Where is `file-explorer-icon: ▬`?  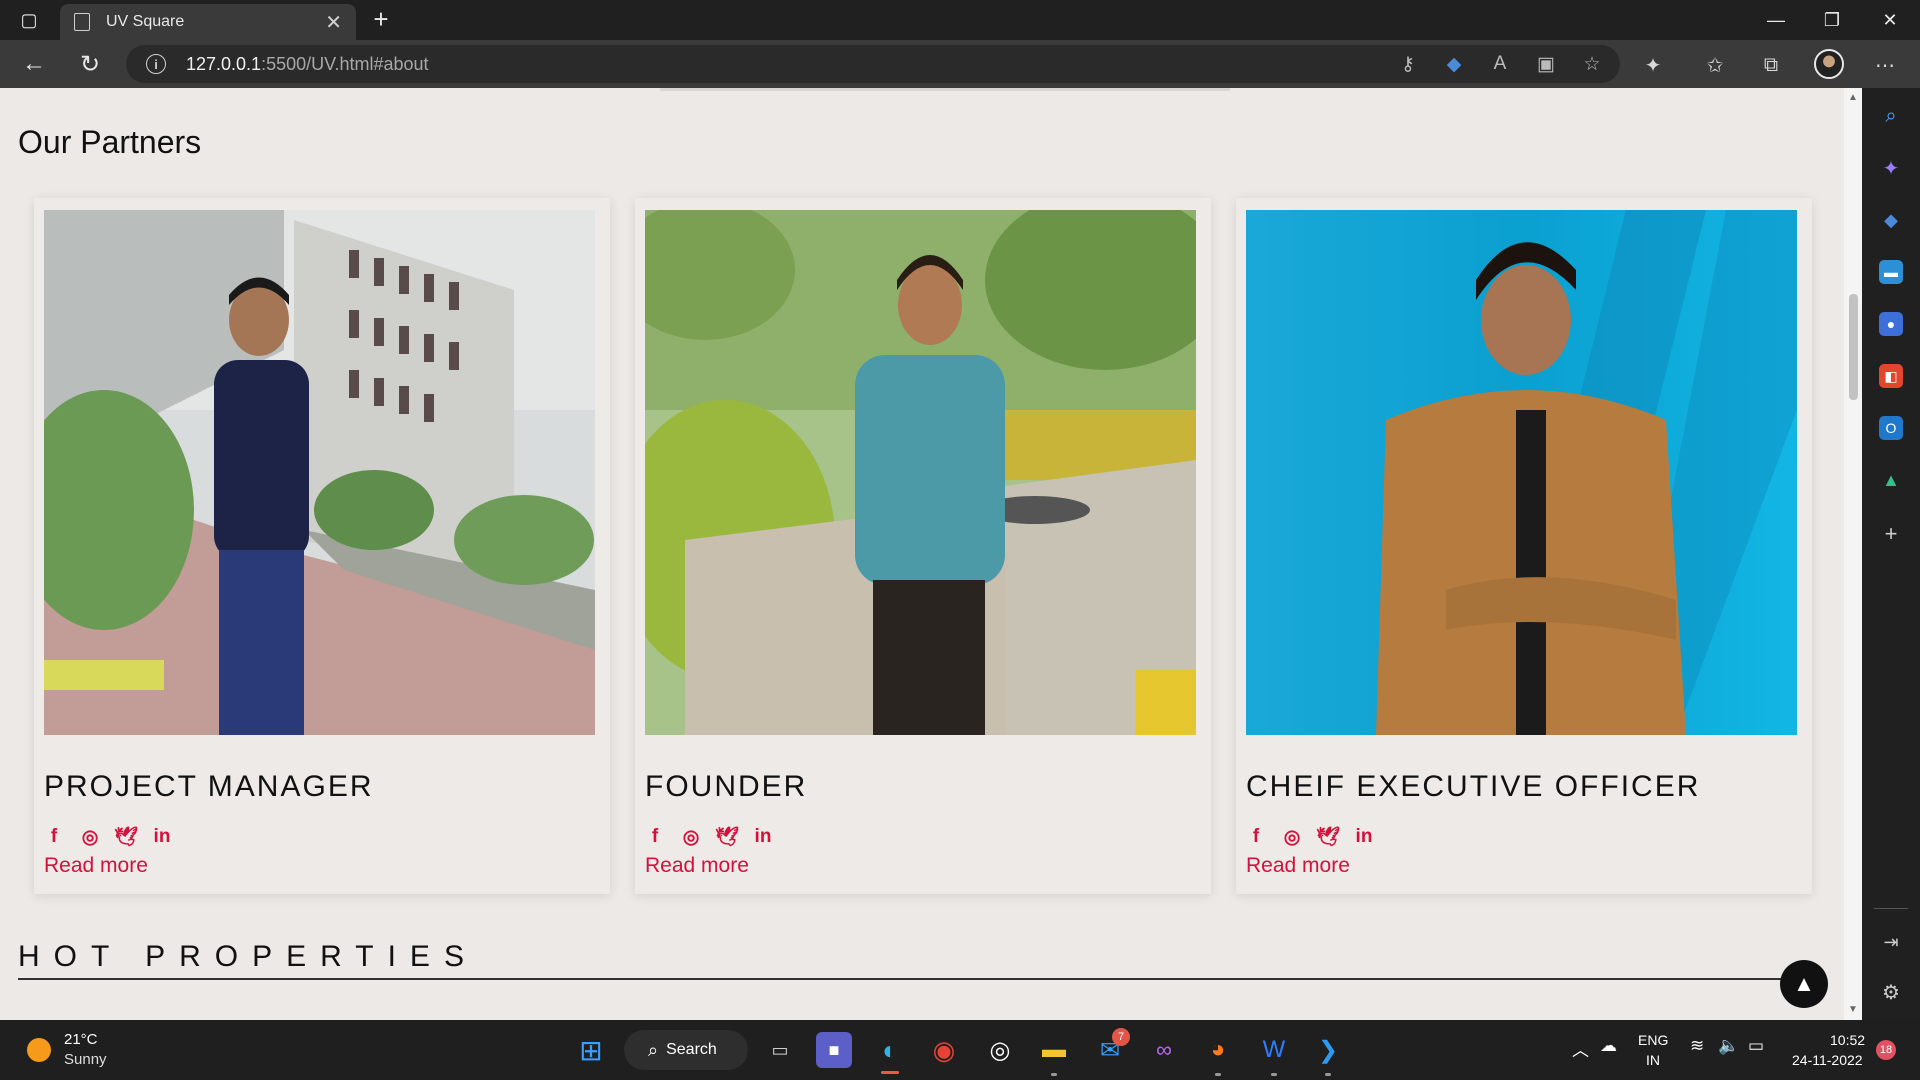
file-explorer-icon: ▬ is located at coordinates (1054, 1050).